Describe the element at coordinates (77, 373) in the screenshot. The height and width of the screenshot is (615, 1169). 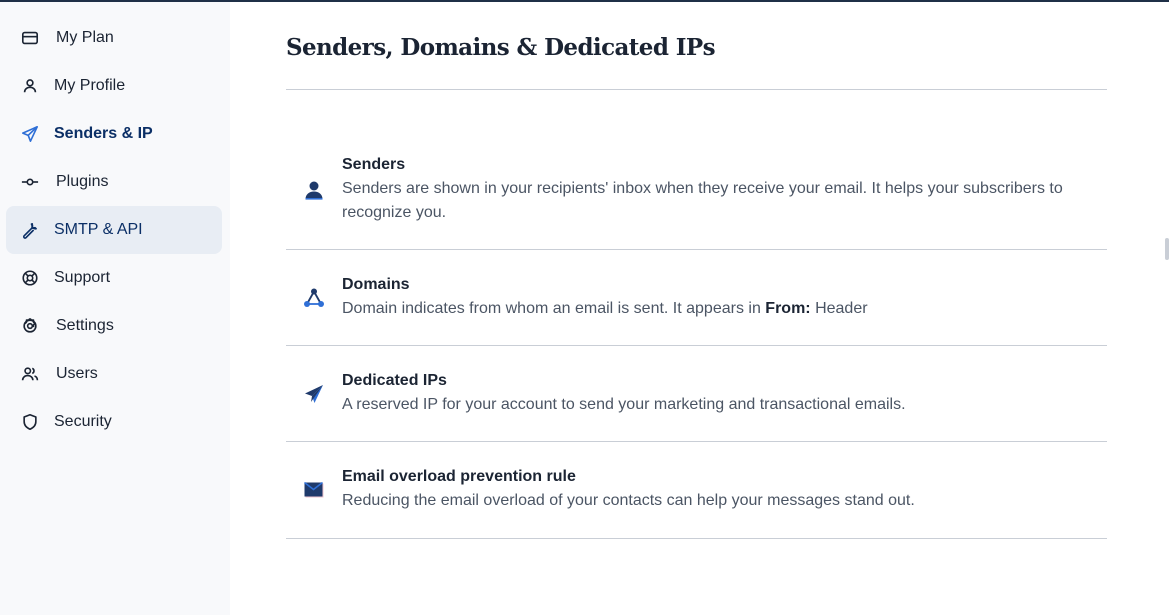
I see `sidebar-item-label: Users` at that location.